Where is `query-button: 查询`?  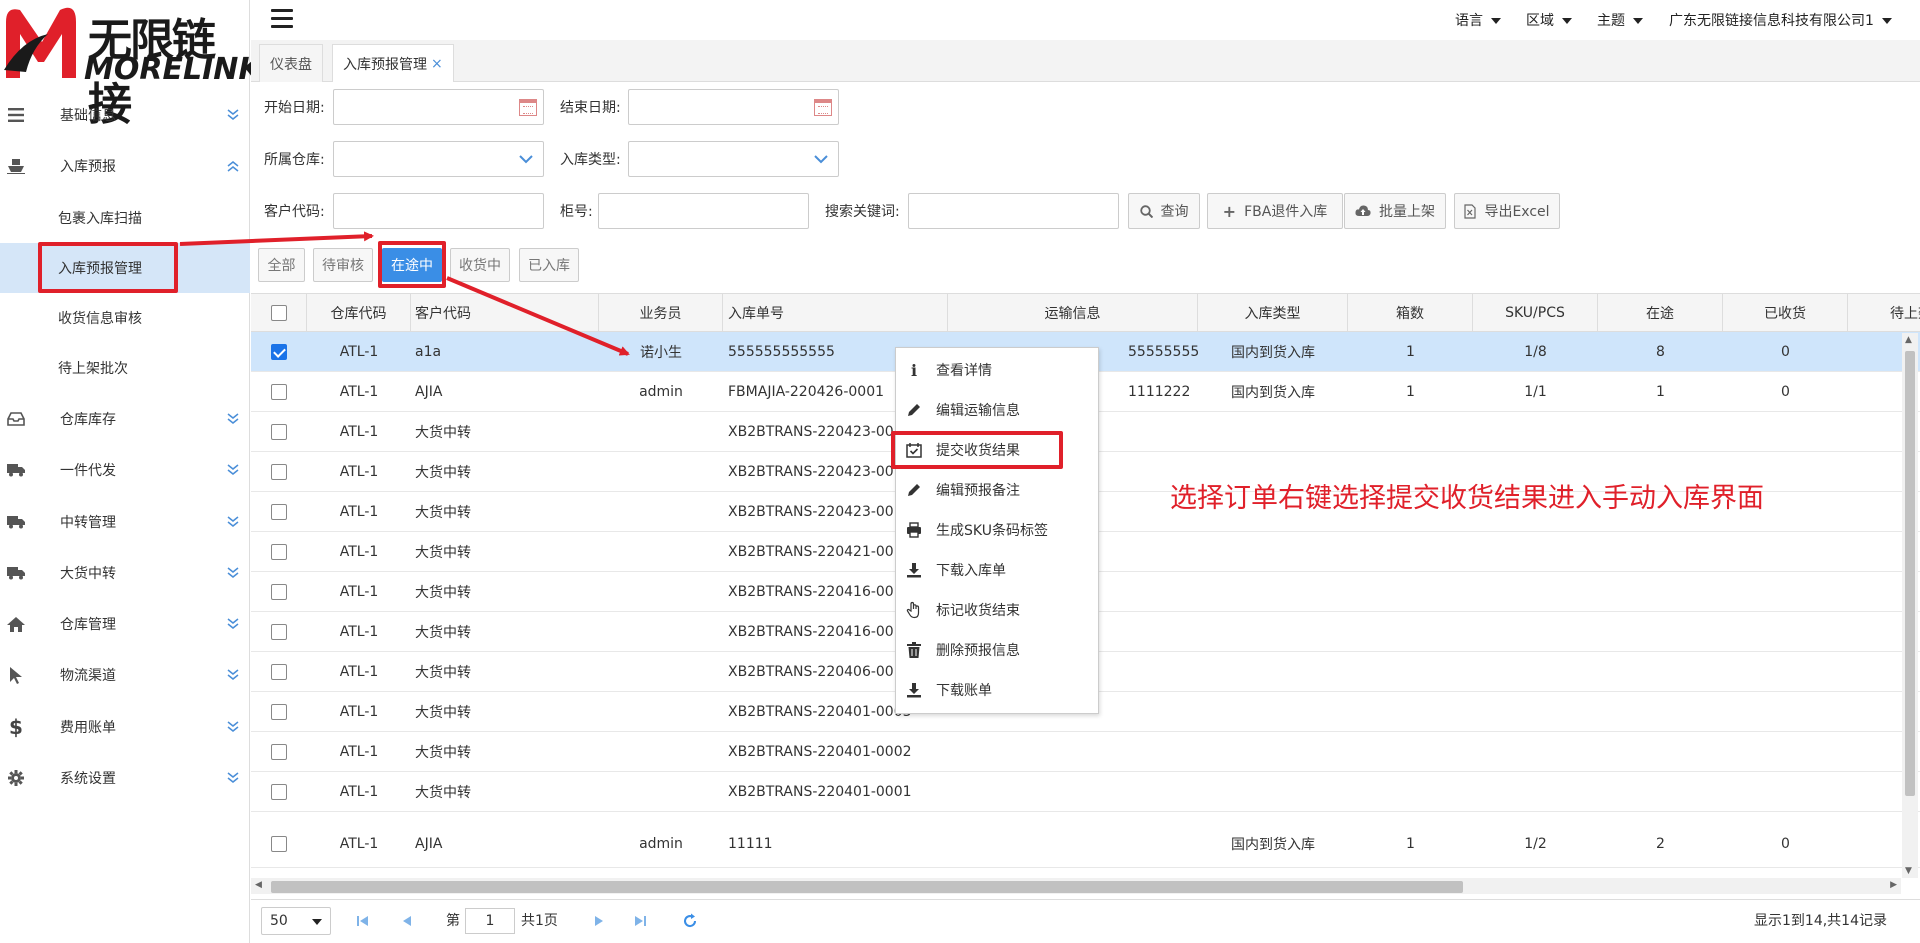 query-button: 查询 is located at coordinates (1164, 211).